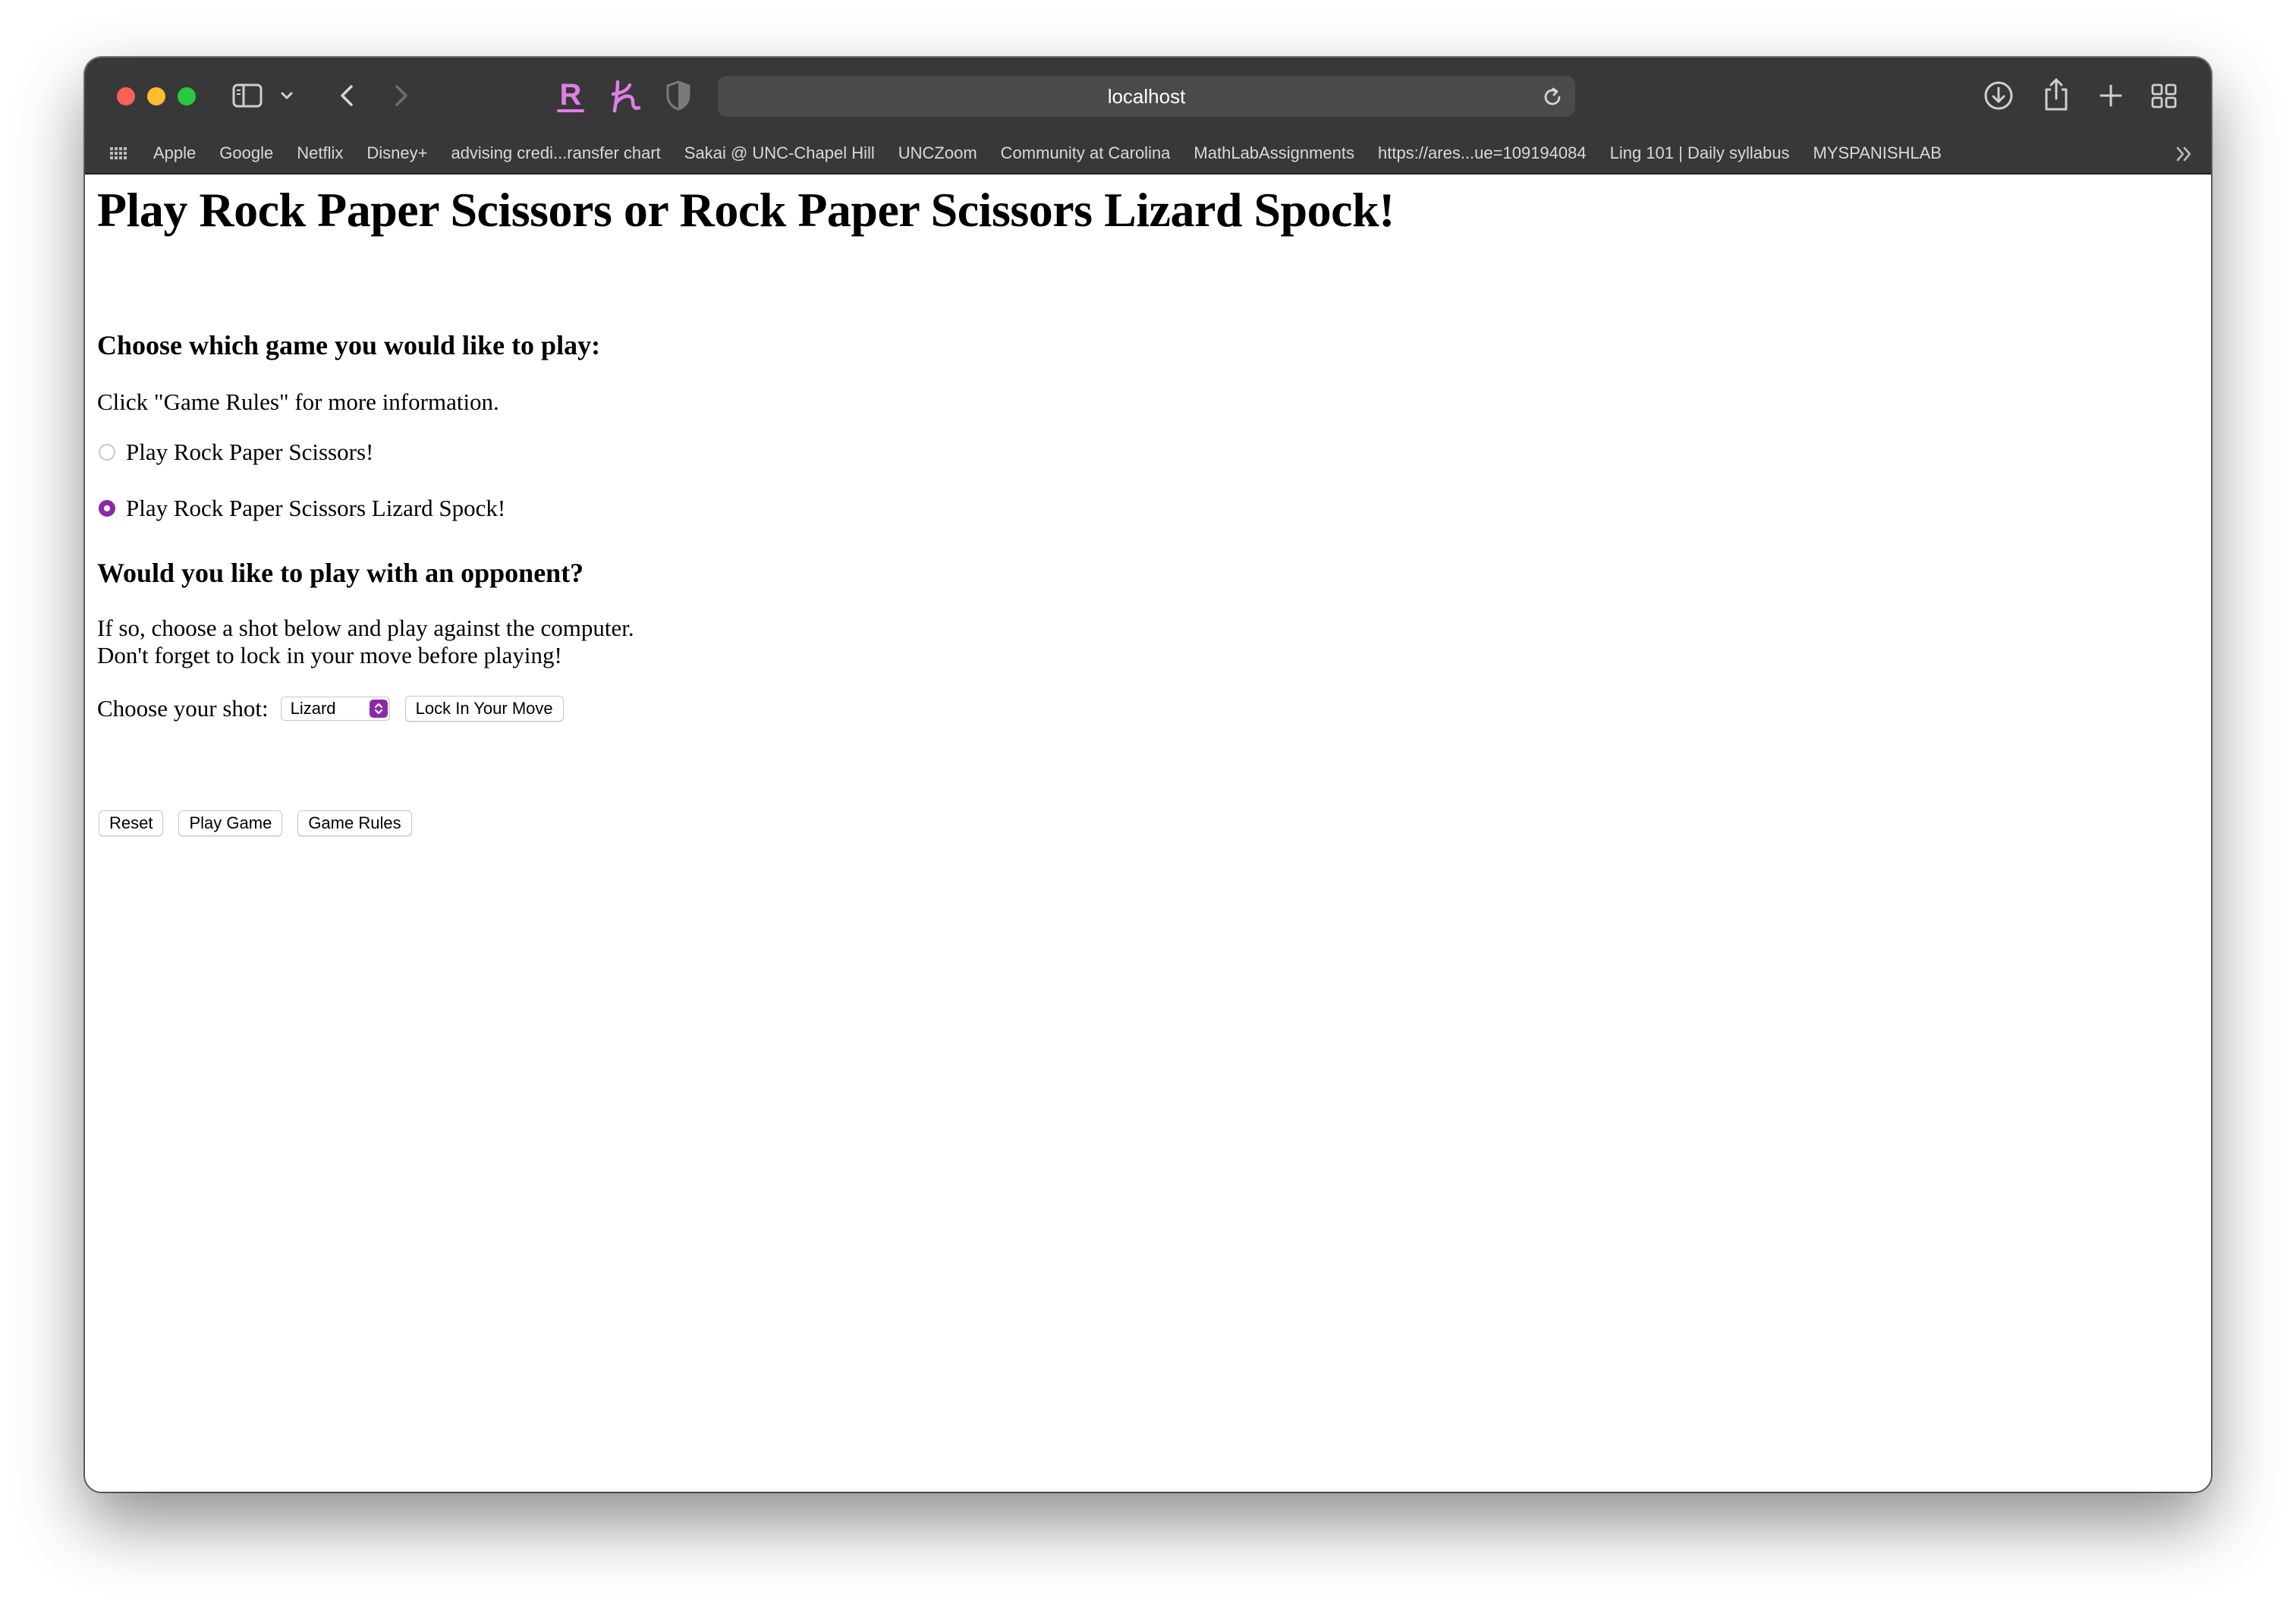 This screenshot has width=2296, height=1604. Describe the element at coordinates (396, 153) in the screenshot. I see `bookmark-disney: Disney+` at that location.